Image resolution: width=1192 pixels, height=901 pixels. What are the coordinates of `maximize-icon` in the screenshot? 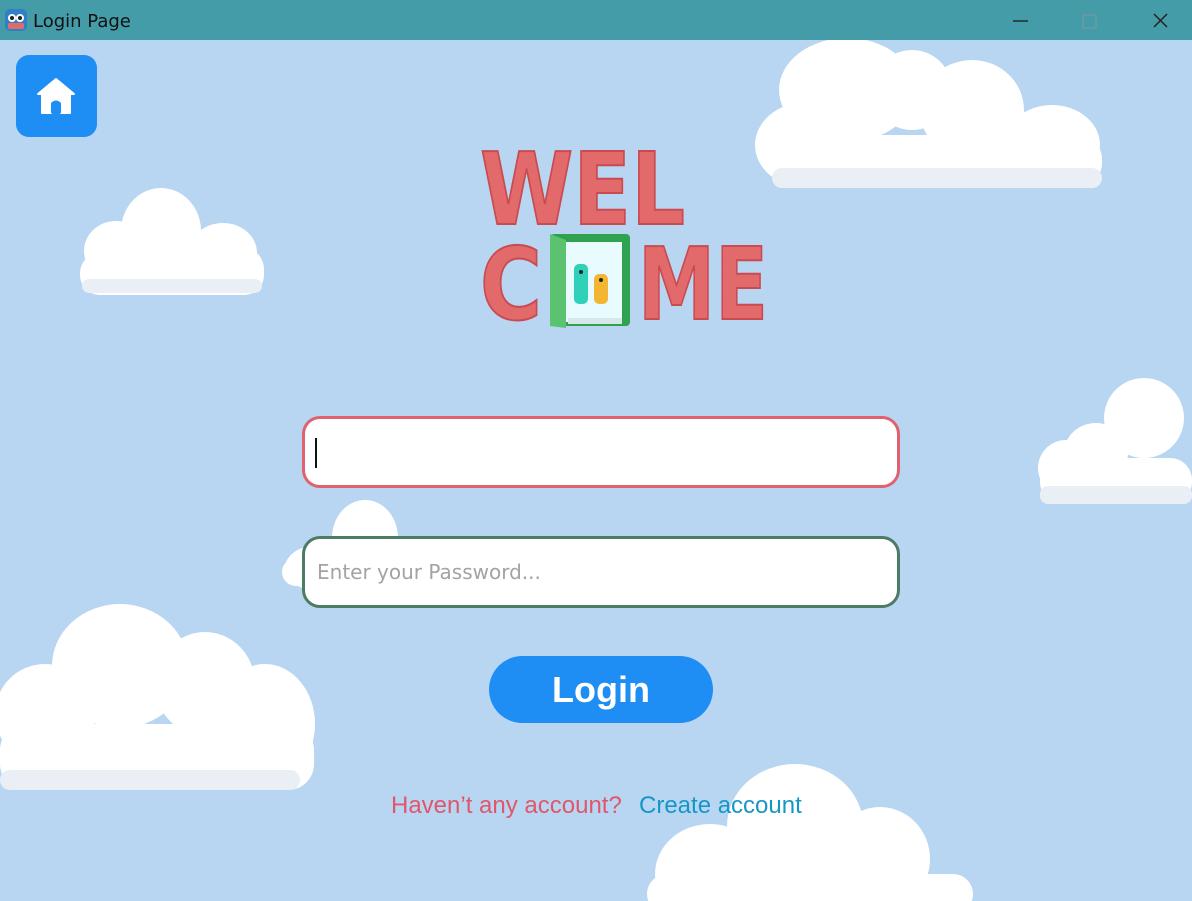 It's located at (1090, 20).